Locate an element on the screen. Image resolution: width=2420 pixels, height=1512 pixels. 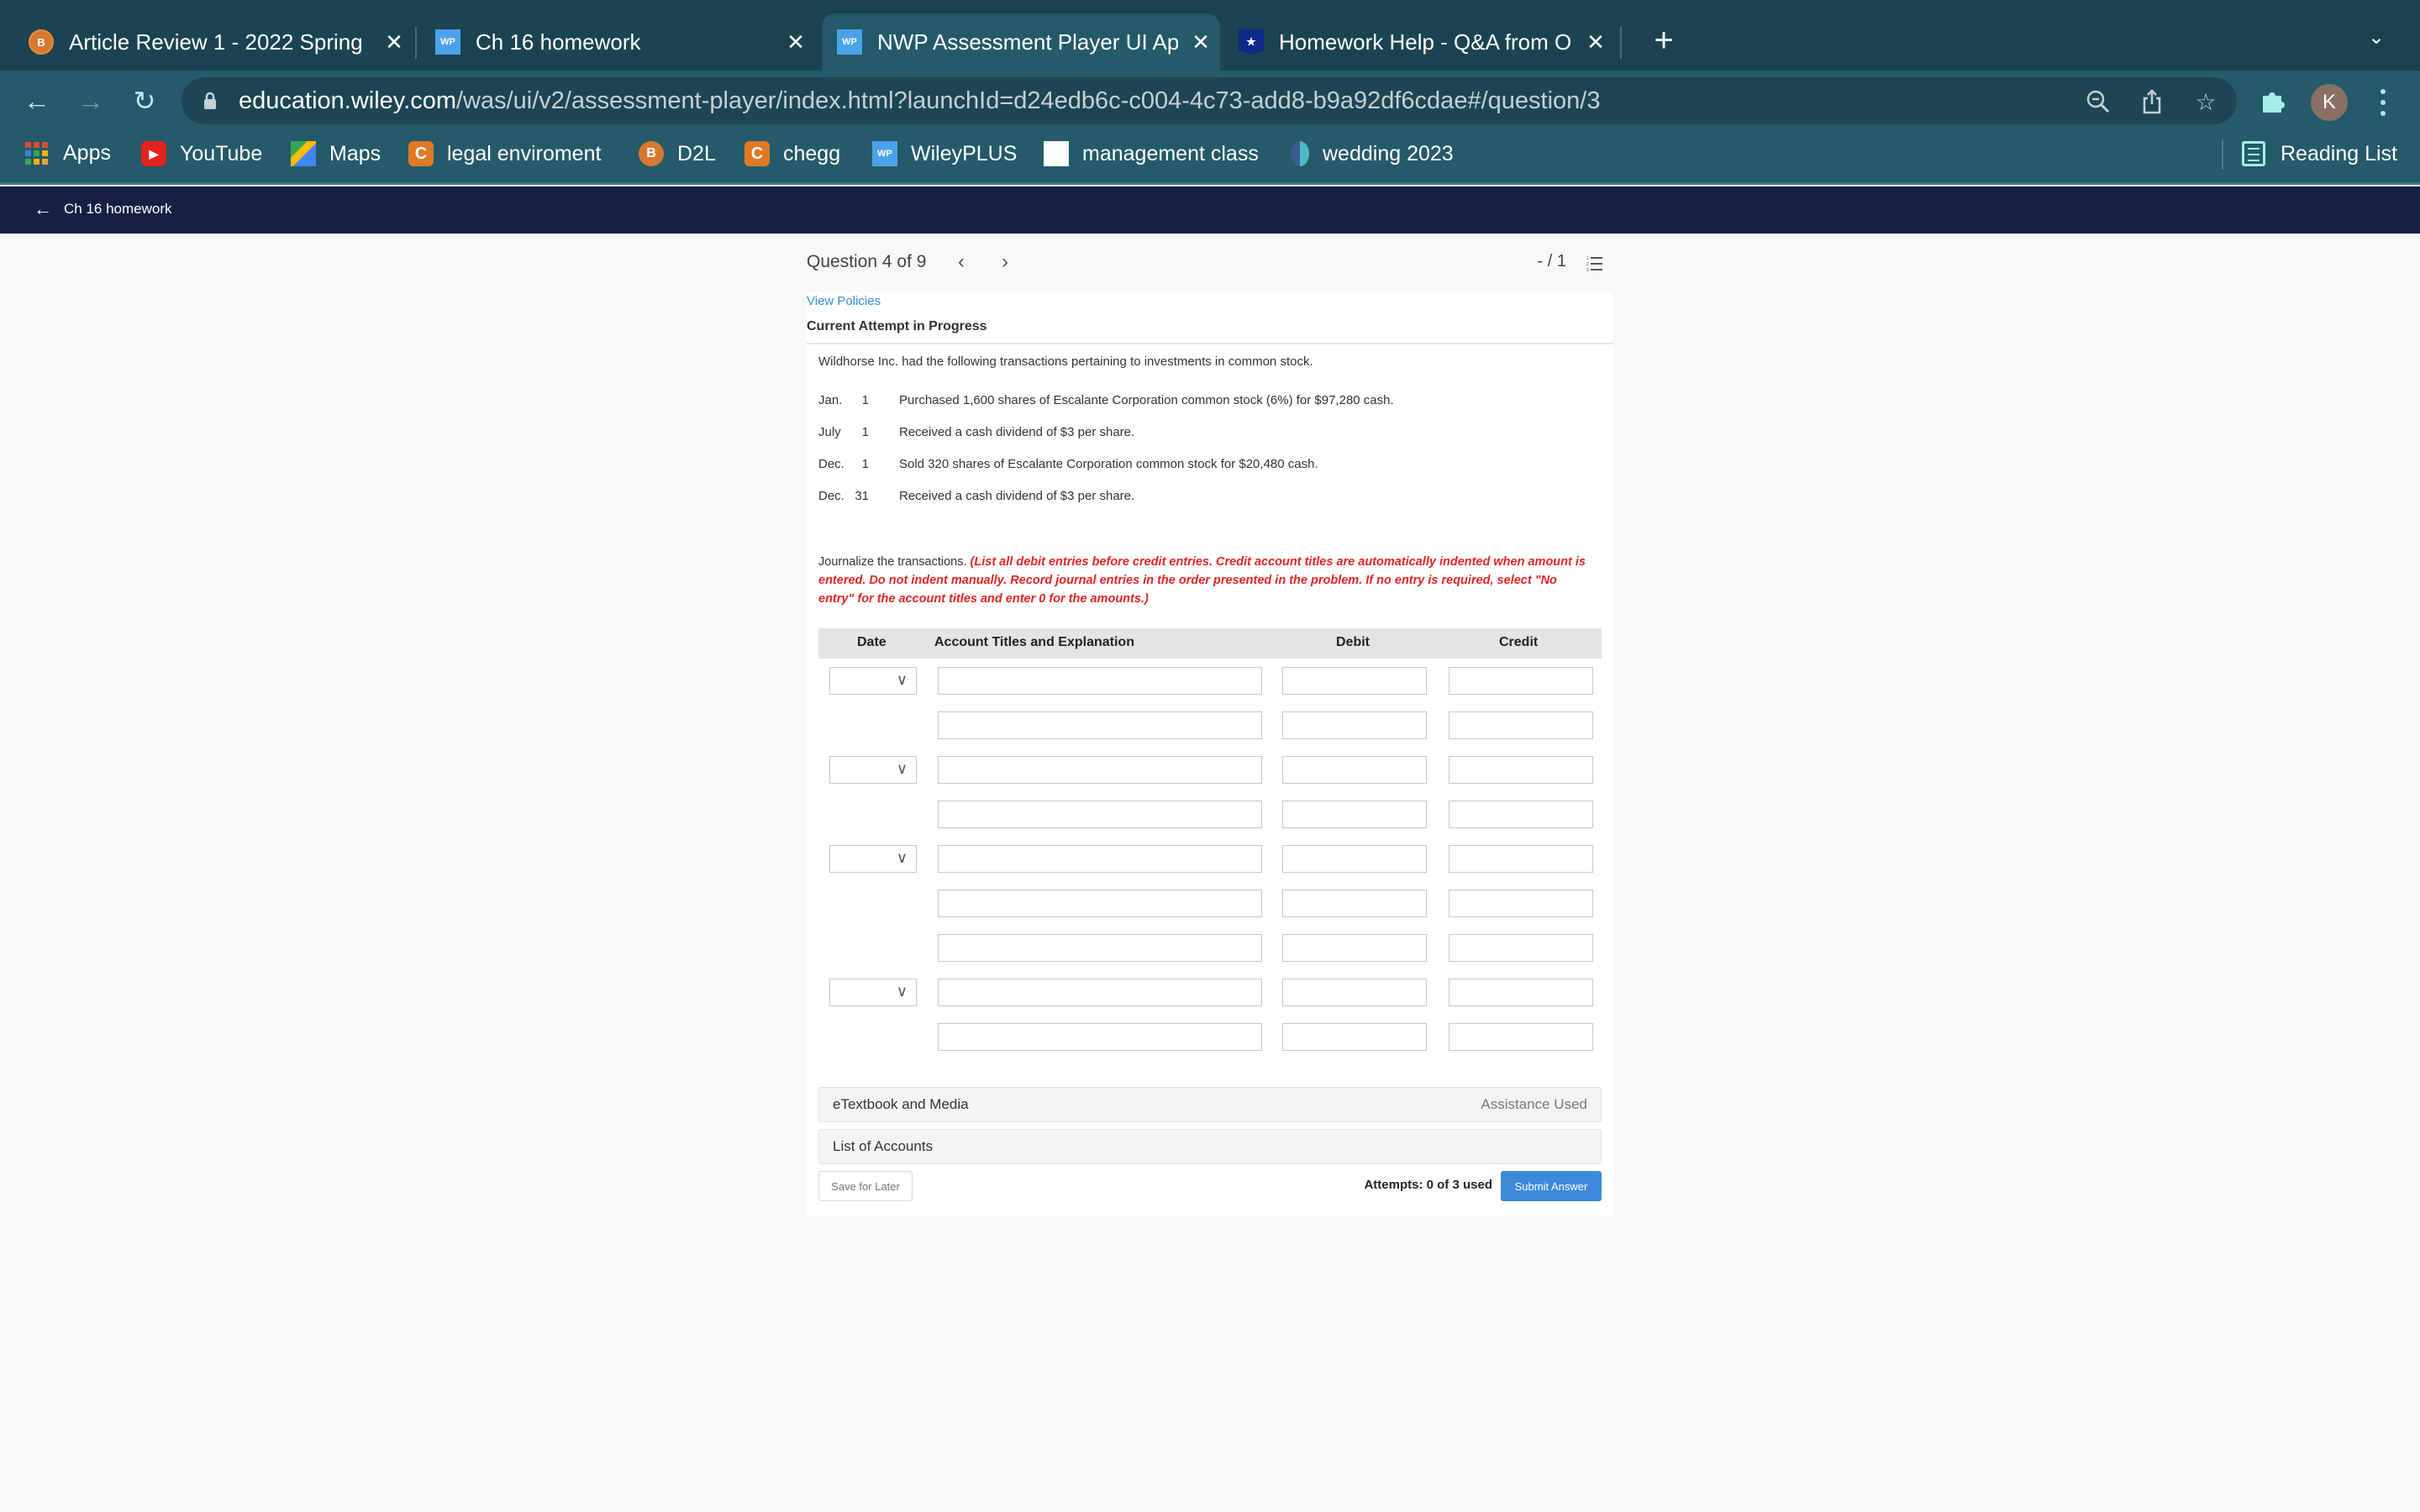
app-header: ← Ch 16 homework is located at coordinates (1210, 210).